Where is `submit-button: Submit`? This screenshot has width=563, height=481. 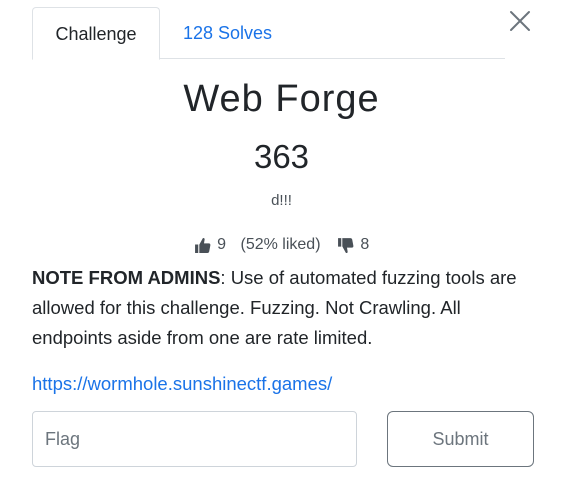
submit-button: Submit is located at coordinates (460, 439).